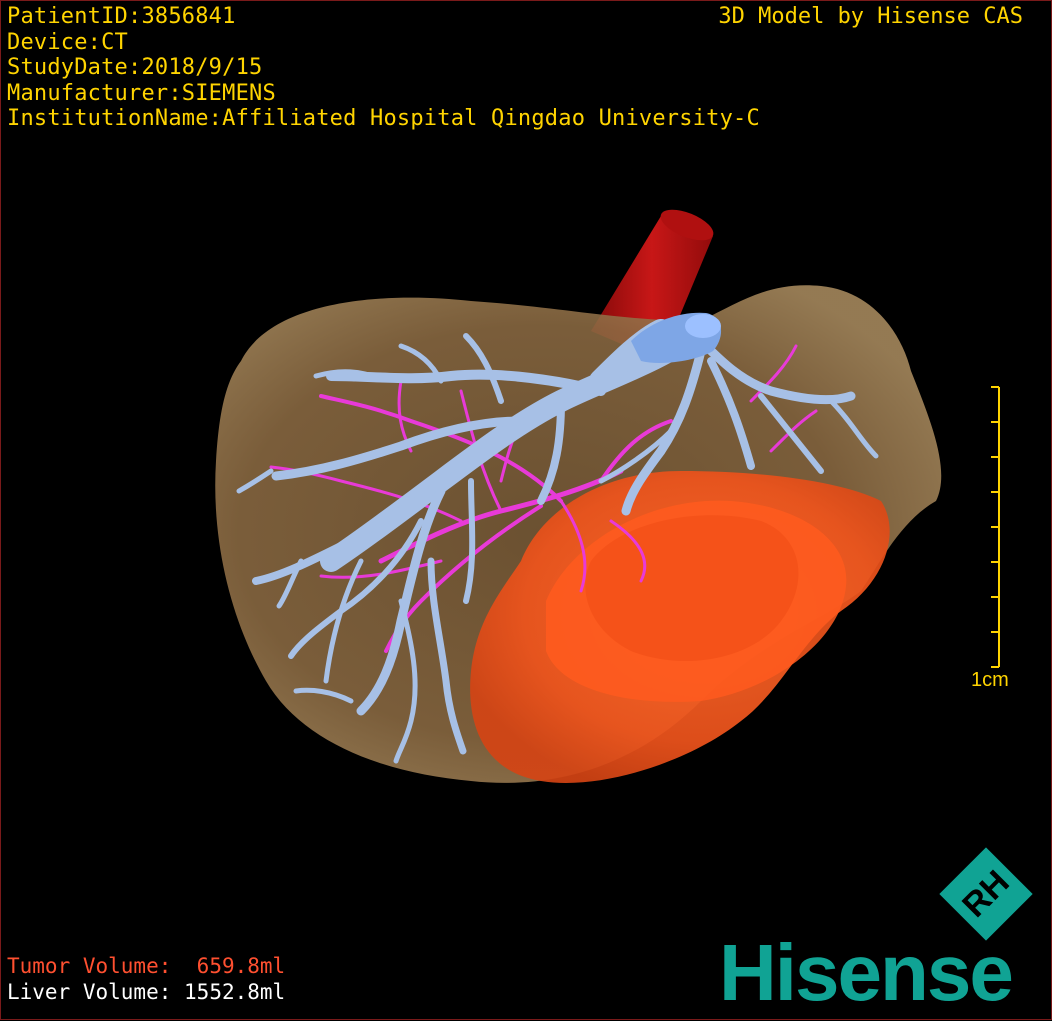 The height and width of the screenshot is (1021, 1052). What do you see at coordinates (135, 67) in the screenshot?
I see `study-date-text: StudyDate:2018/9/15` at bounding box center [135, 67].